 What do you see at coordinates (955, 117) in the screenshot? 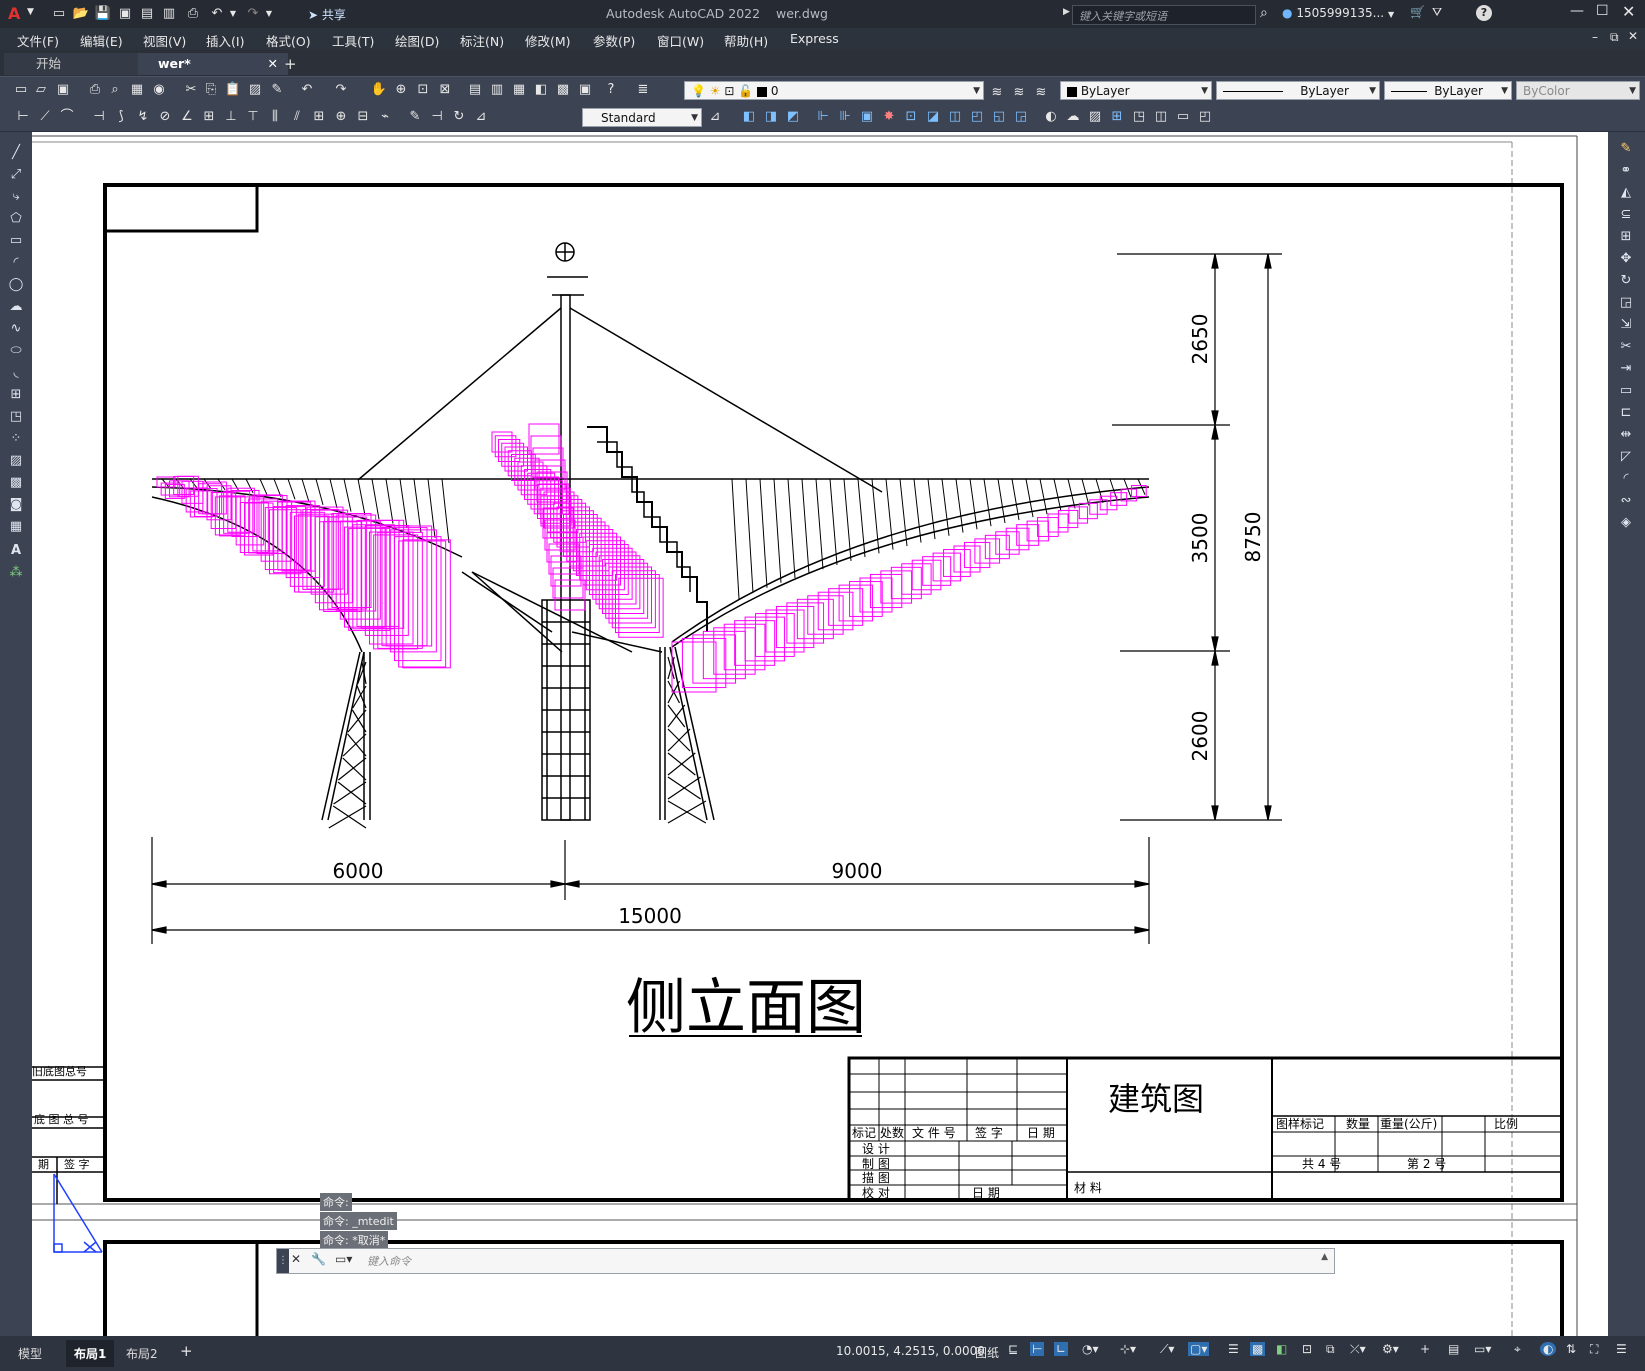
I see `draworder-front-icon: ◫` at bounding box center [955, 117].